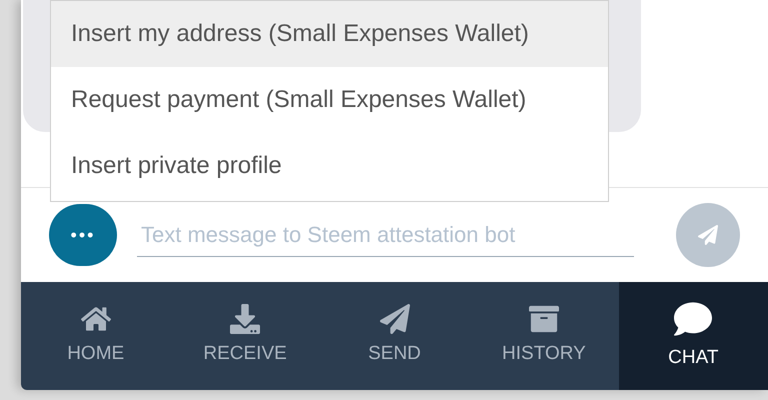 The image size is (768, 400). Describe the element at coordinates (544, 336) in the screenshot. I see `nav-tab: HISTORY` at that location.